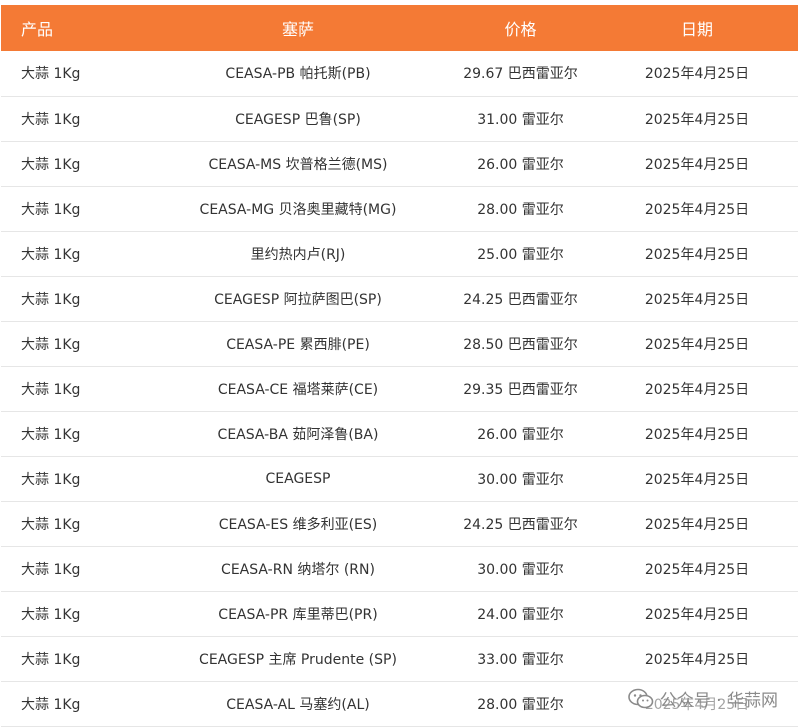 The height and width of the screenshot is (727, 800). I want to click on header-price: 价格, so click(520, 28).